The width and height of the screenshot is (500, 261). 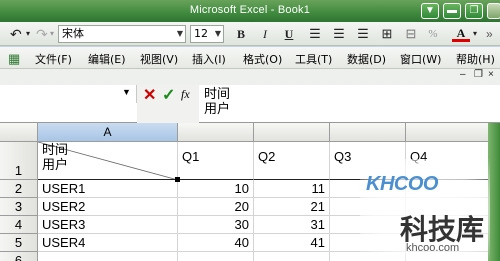 What do you see at coordinates (108, 132) in the screenshot?
I see `column-header-a: A` at bounding box center [108, 132].